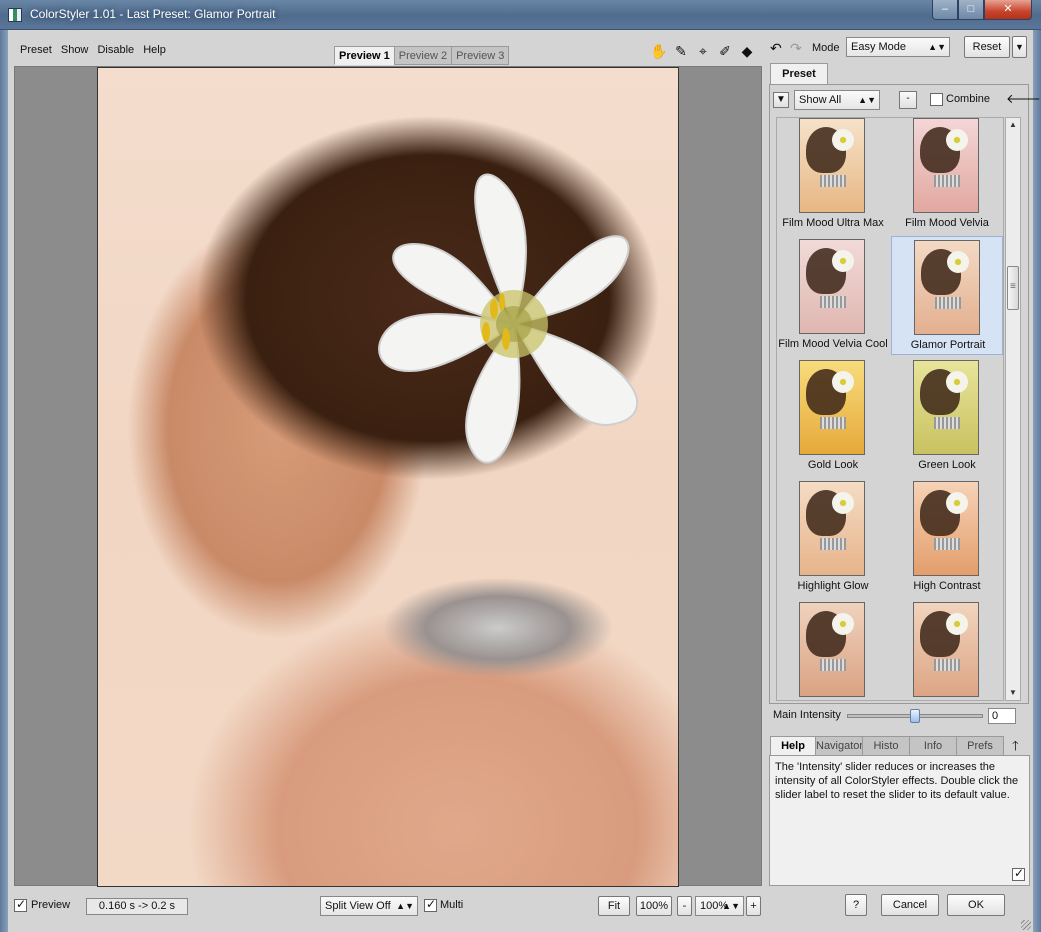 This screenshot has width=1041, height=932. What do you see at coordinates (960, 99) in the screenshot?
I see `combine-toggle: Combine` at bounding box center [960, 99].